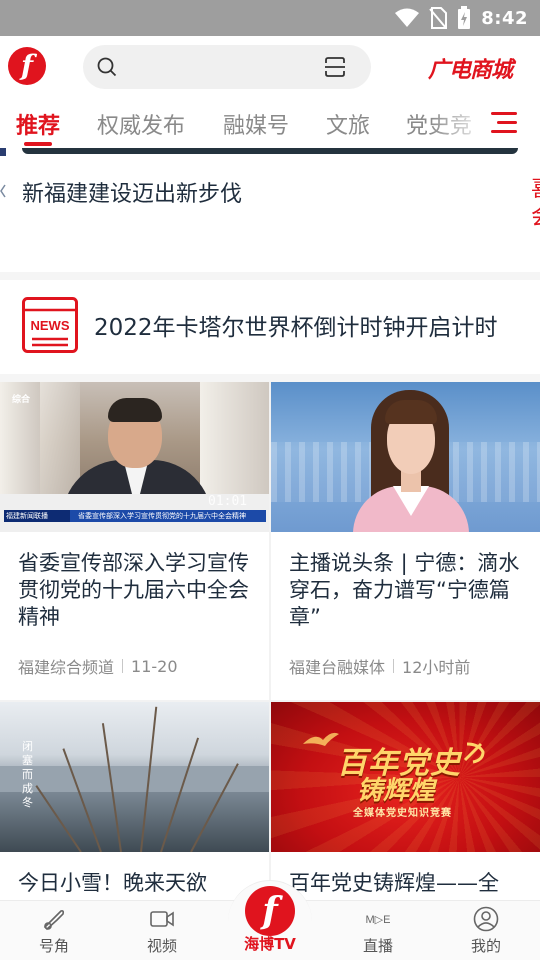 This screenshot has height=960, width=540. Describe the element at coordinates (162, 919) in the screenshot. I see `video-icon` at that location.